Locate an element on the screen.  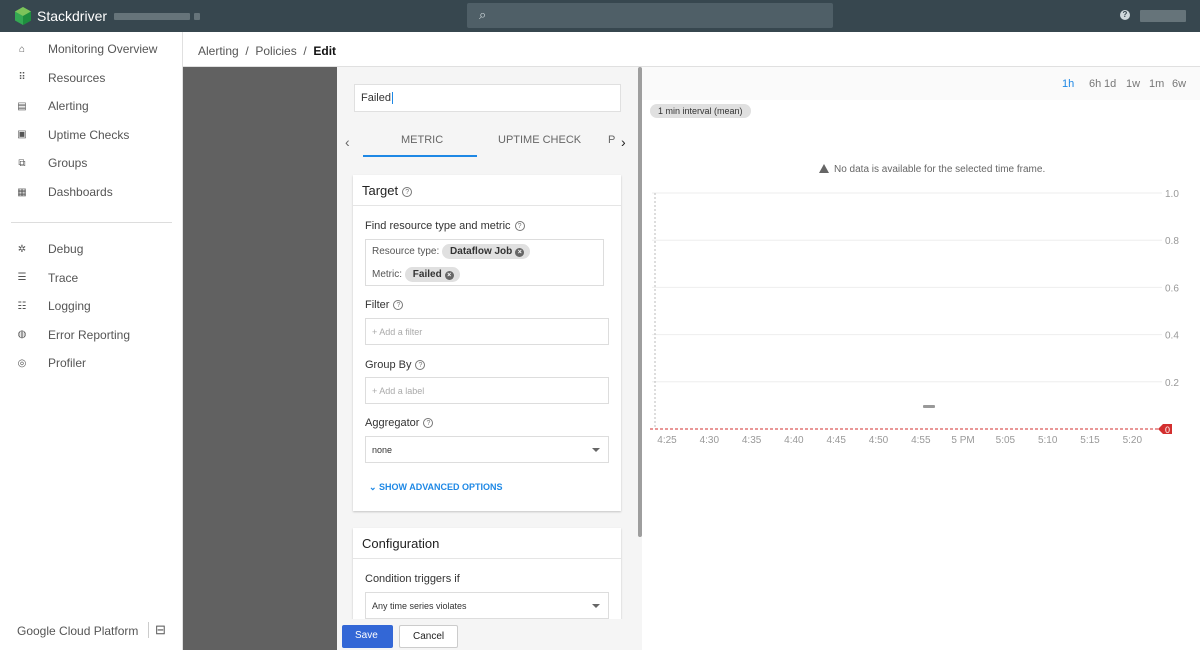
sidebar-item-trace: ☰ Trace is located at coordinates (91, 278).